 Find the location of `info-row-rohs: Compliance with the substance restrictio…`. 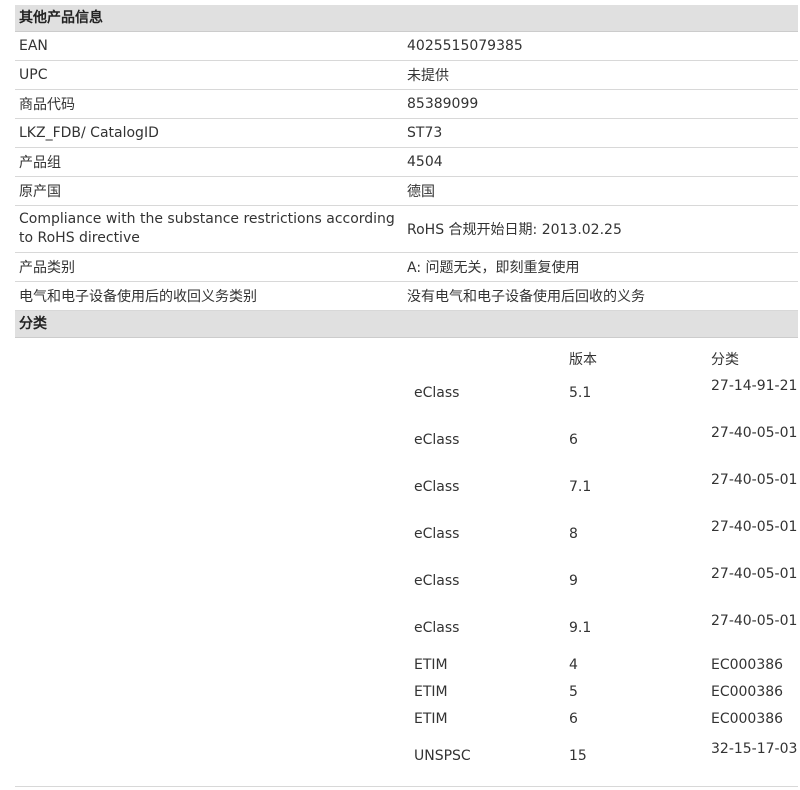

info-row-rohs: Compliance with the substance restrictio… is located at coordinates (406, 229).